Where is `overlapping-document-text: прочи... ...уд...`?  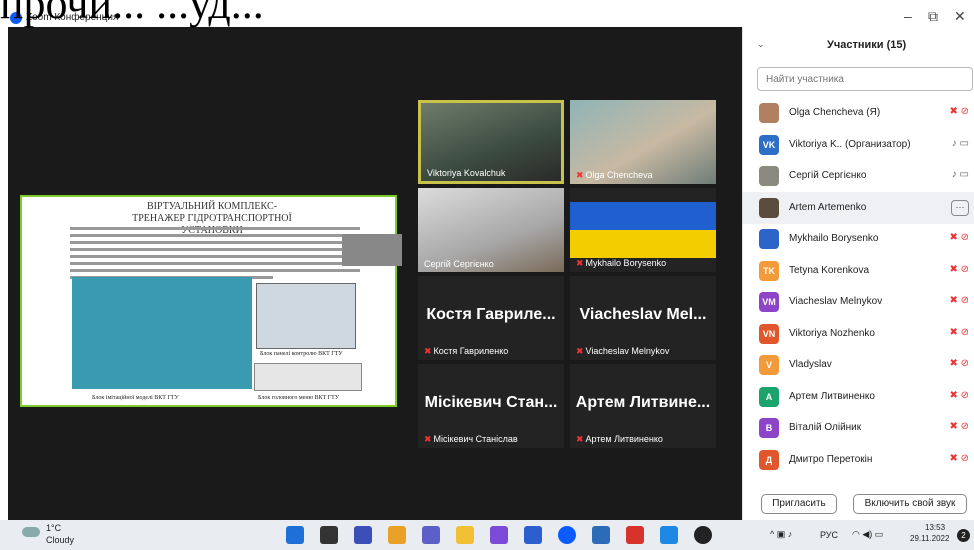 overlapping-document-text: прочи... ...уд... is located at coordinates (132, 14).